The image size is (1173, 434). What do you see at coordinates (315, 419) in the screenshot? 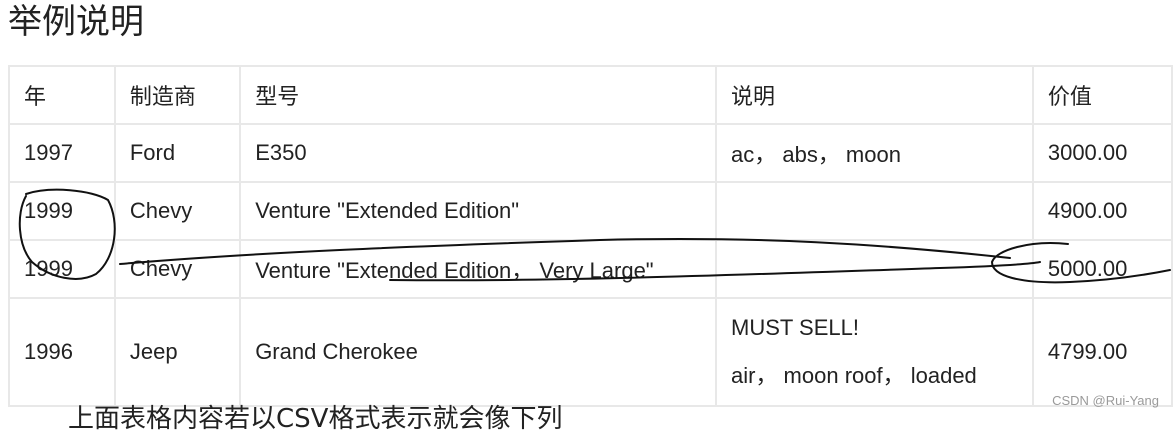
I see `following-paragraph: 上面表格内容若以CSV格式表示就会像下列` at bounding box center [315, 419].